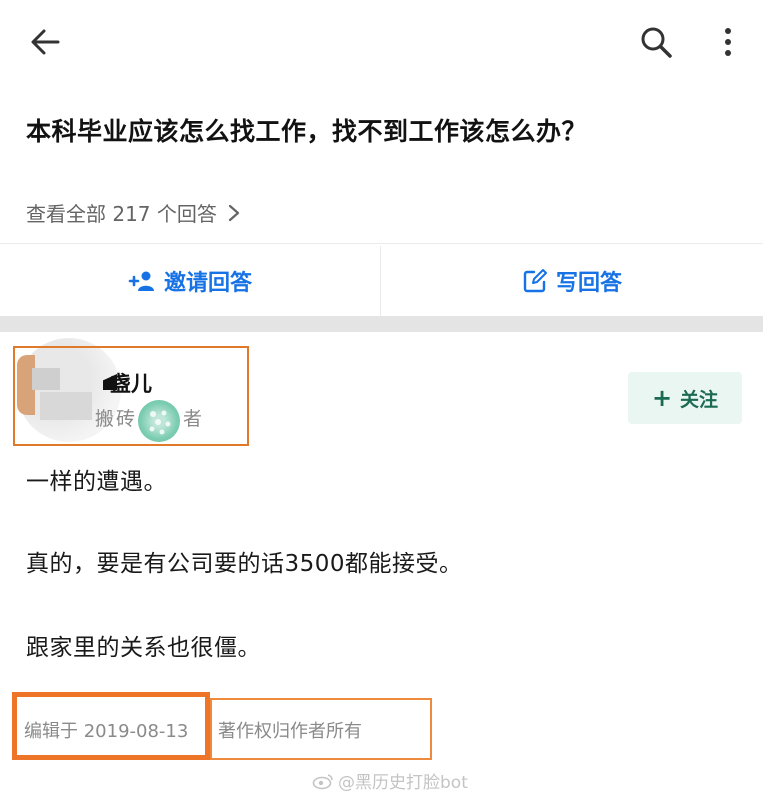 The image size is (763, 800). I want to click on invite-answer-button: 邀请回答, so click(190, 281).